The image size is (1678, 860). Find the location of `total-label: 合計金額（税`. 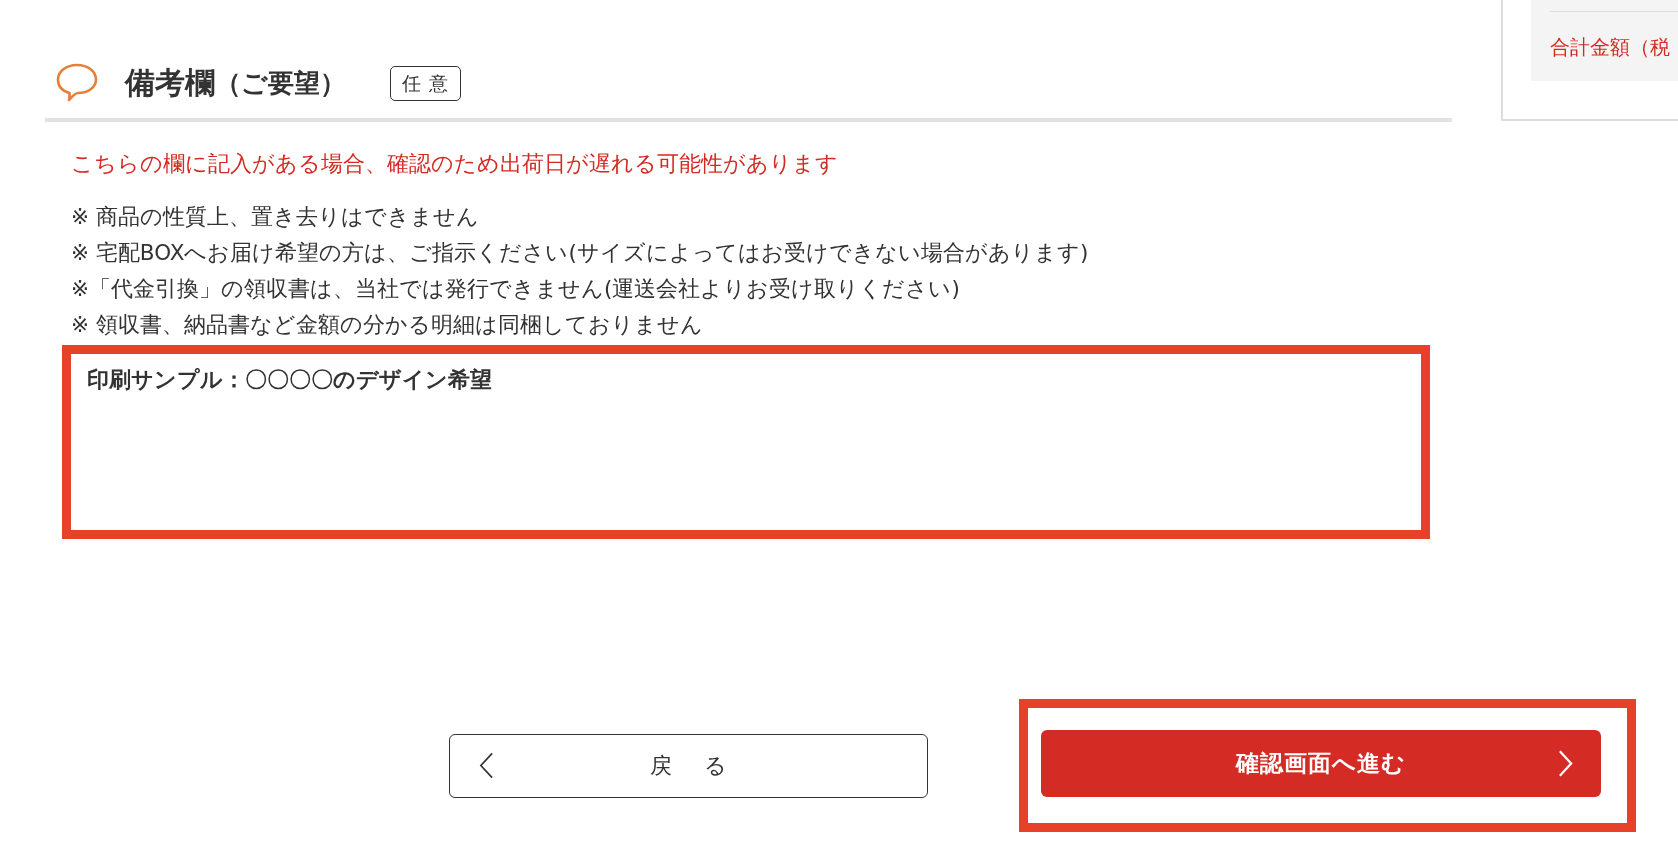

total-label: 合計金額（税 is located at coordinates (1610, 47).